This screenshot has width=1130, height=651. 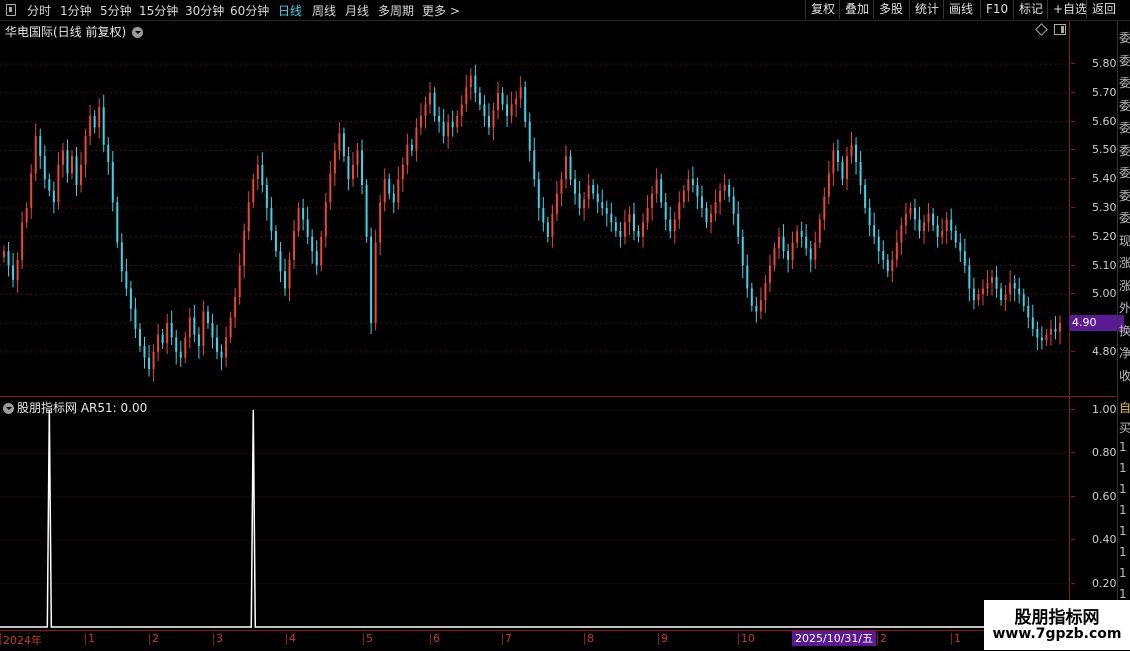 I want to click on tab-5min: 5分钟, so click(x=116, y=10).